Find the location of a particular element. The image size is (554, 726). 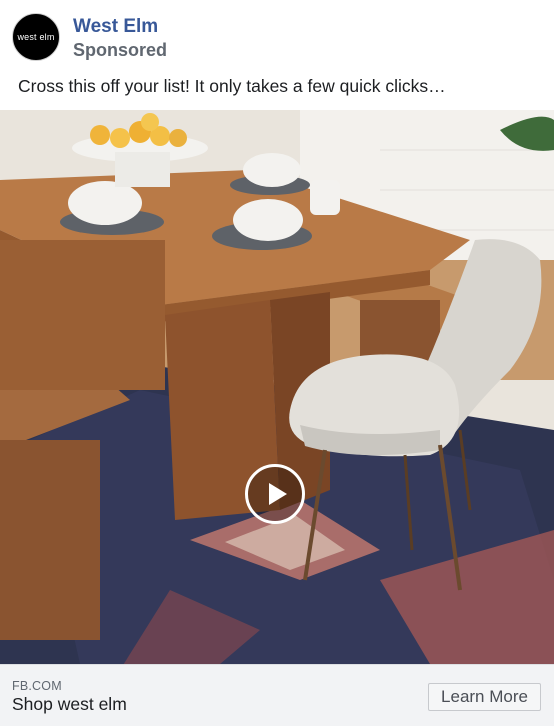

page-name-link: West Elm is located at coordinates (115, 27).